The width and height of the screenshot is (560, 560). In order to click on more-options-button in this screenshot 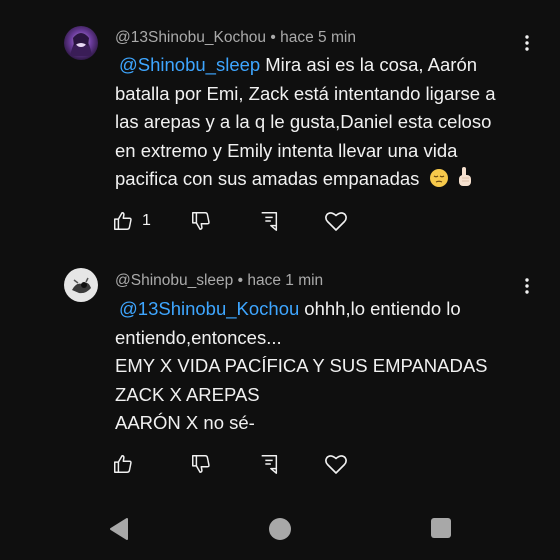, I will do `click(527, 286)`.